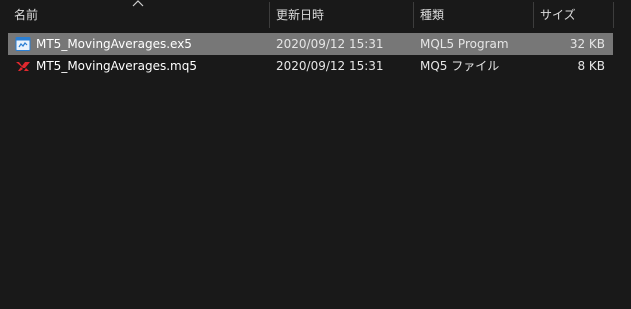  I want to click on file-name: MT5_MovingAverages.mq5, so click(116, 66).